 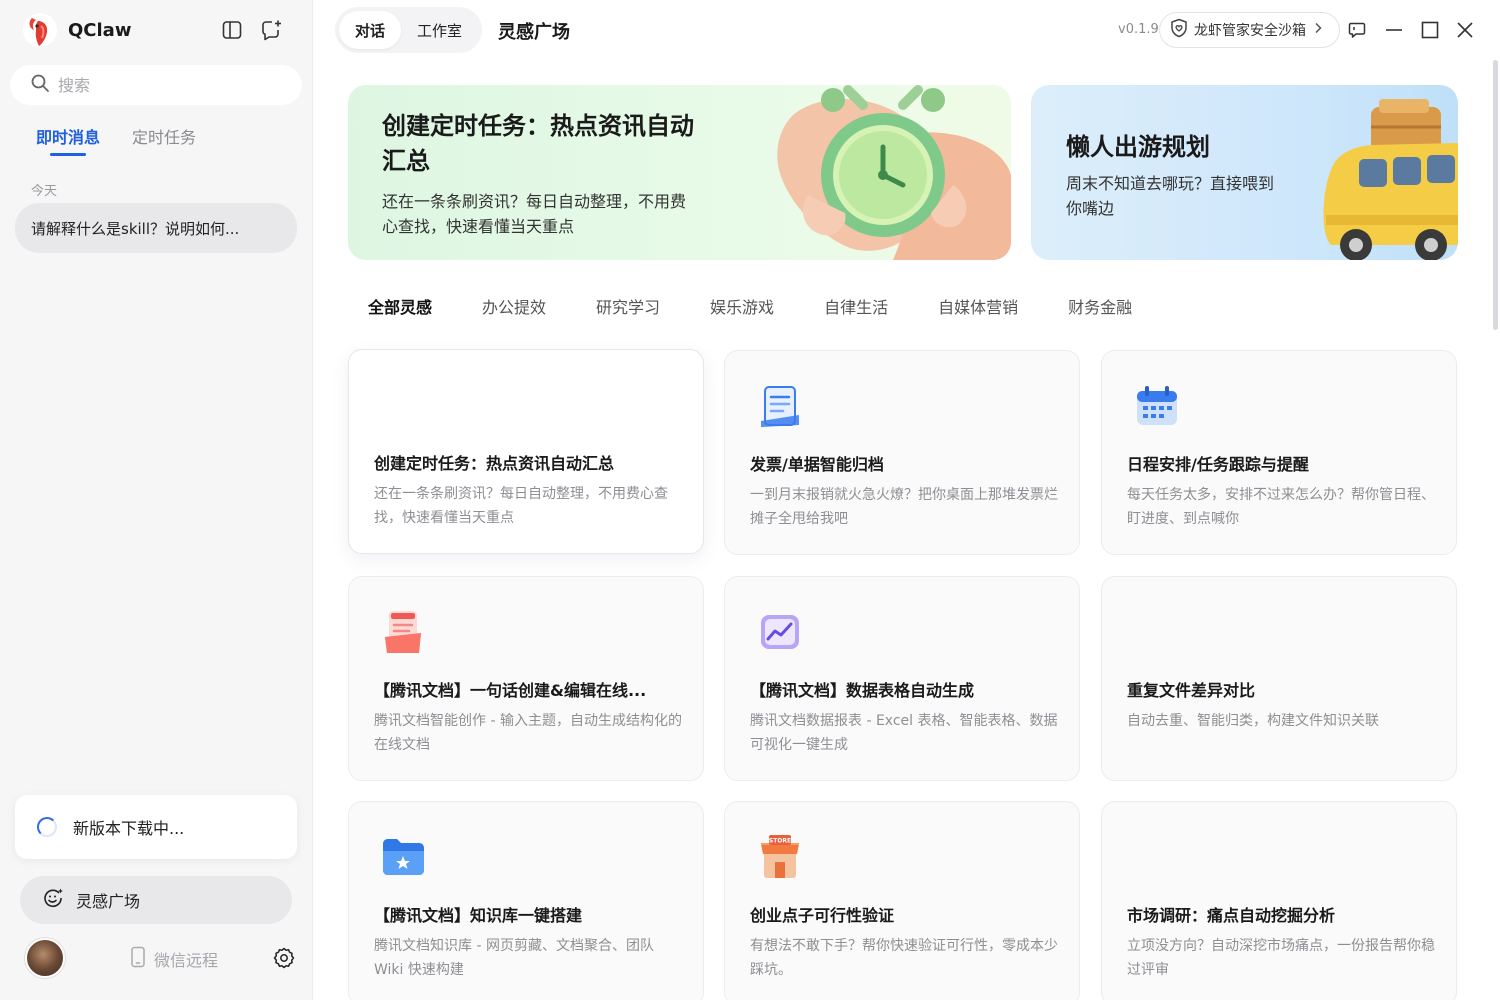 I want to click on card-title: 重复文件差异对比, so click(x=1191, y=690).